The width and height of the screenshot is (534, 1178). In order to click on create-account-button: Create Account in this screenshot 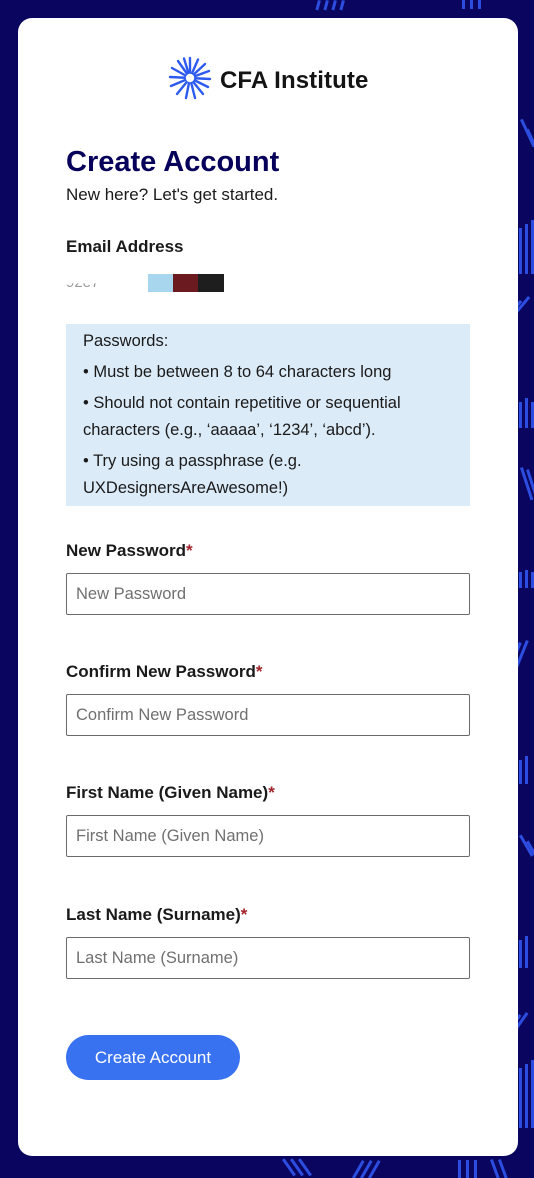, I will do `click(153, 1057)`.